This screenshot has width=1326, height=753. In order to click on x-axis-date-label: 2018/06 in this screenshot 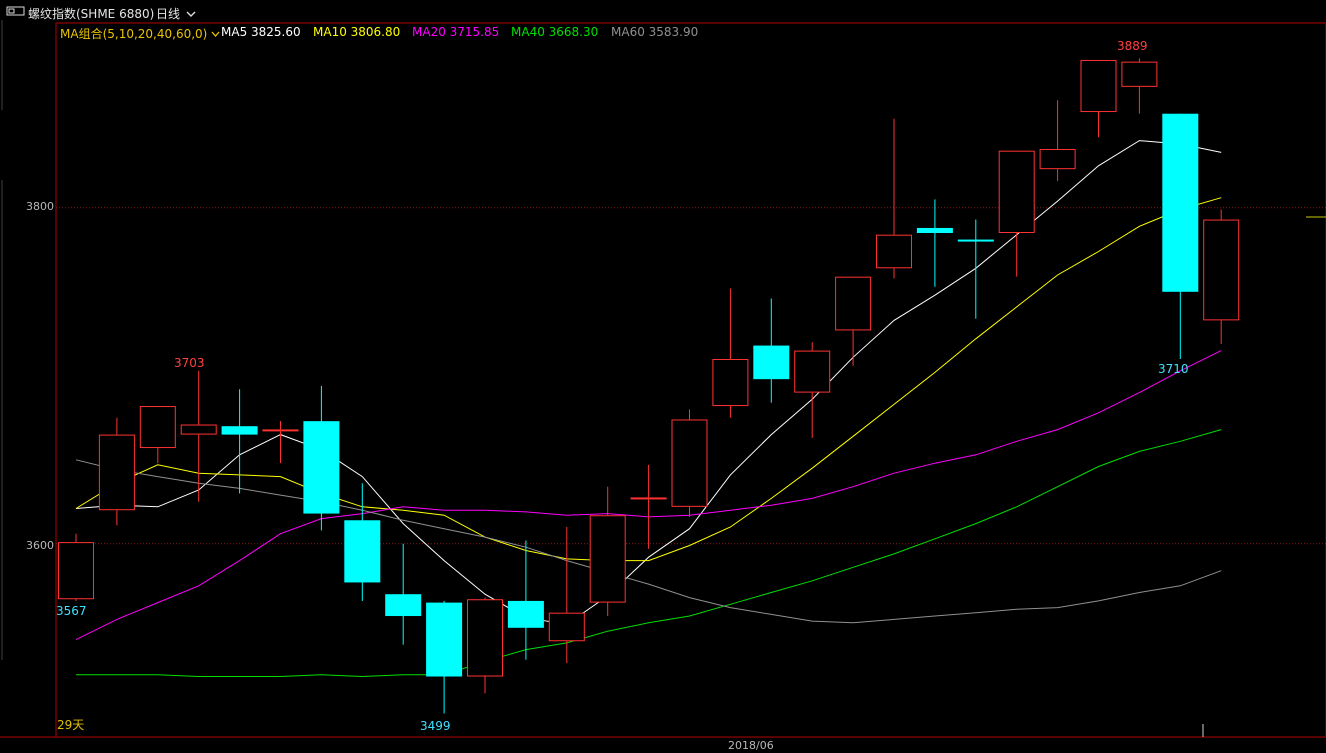, I will do `click(751, 745)`.